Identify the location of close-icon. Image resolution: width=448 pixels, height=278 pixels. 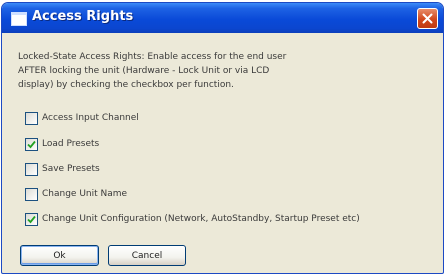
(427, 18).